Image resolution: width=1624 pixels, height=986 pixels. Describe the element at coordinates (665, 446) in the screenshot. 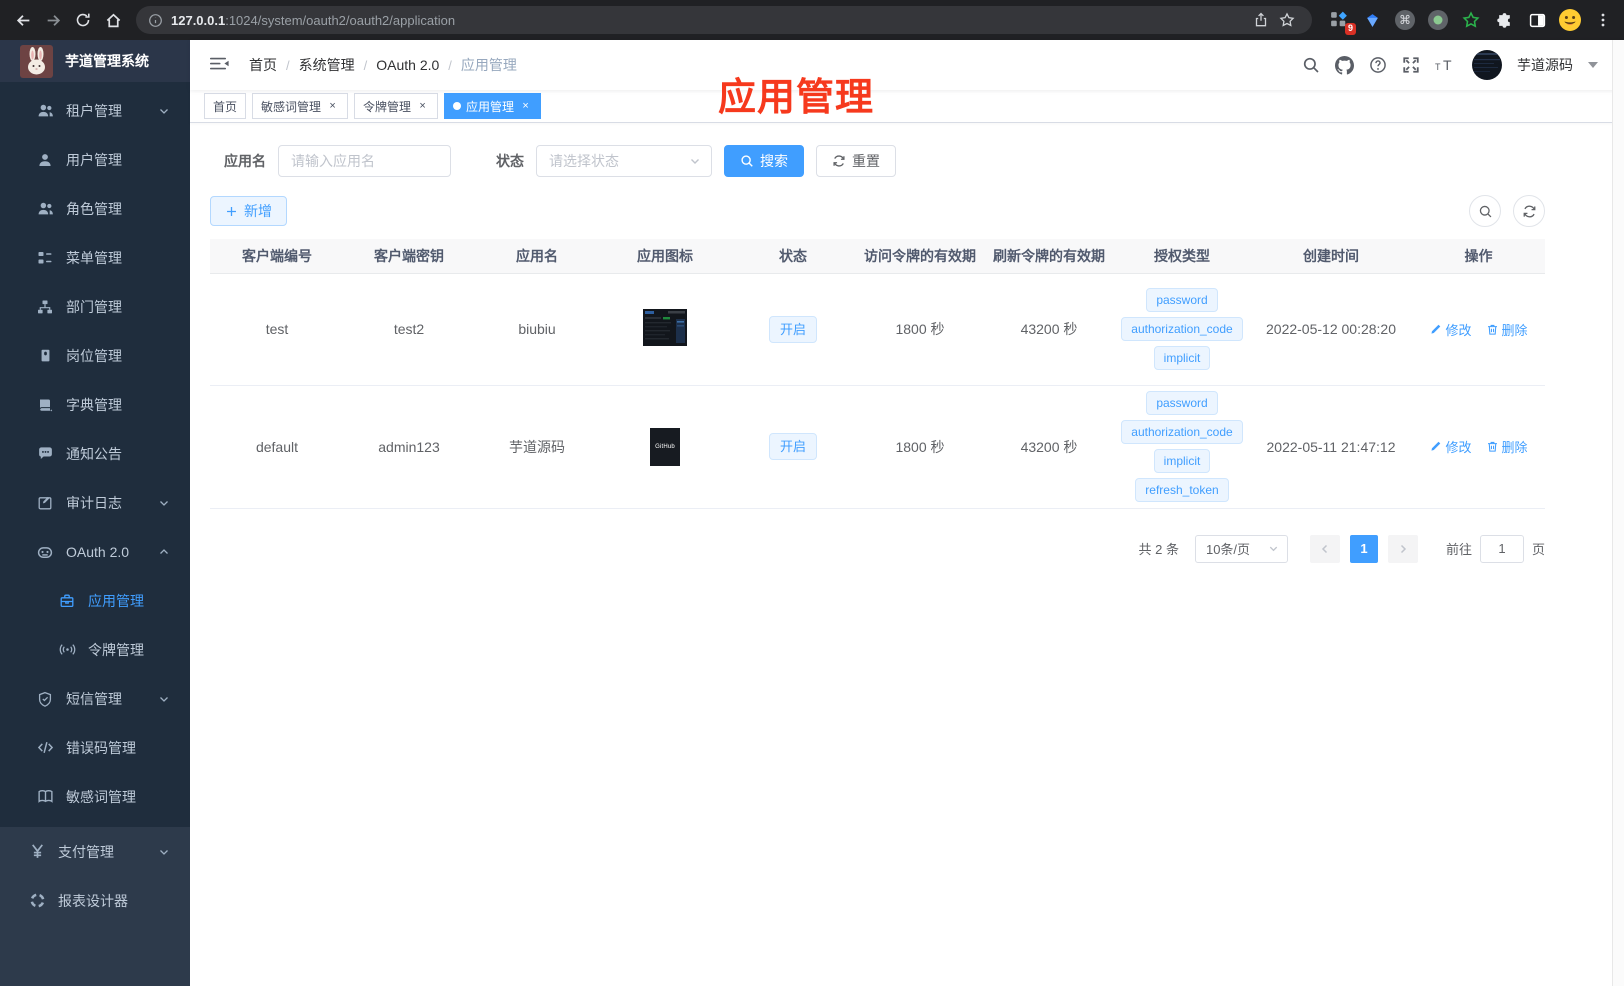

I see `app-icon-image: GitHub` at that location.